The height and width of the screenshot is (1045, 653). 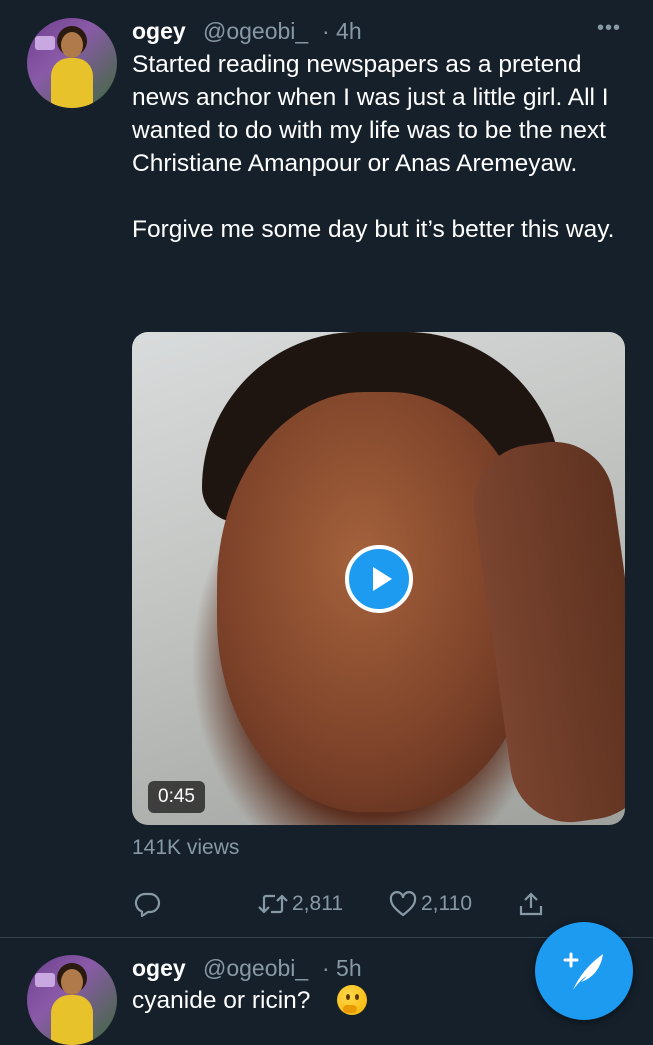 What do you see at coordinates (273, 904) in the screenshot?
I see `retweet-icon` at bounding box center [273, 904].